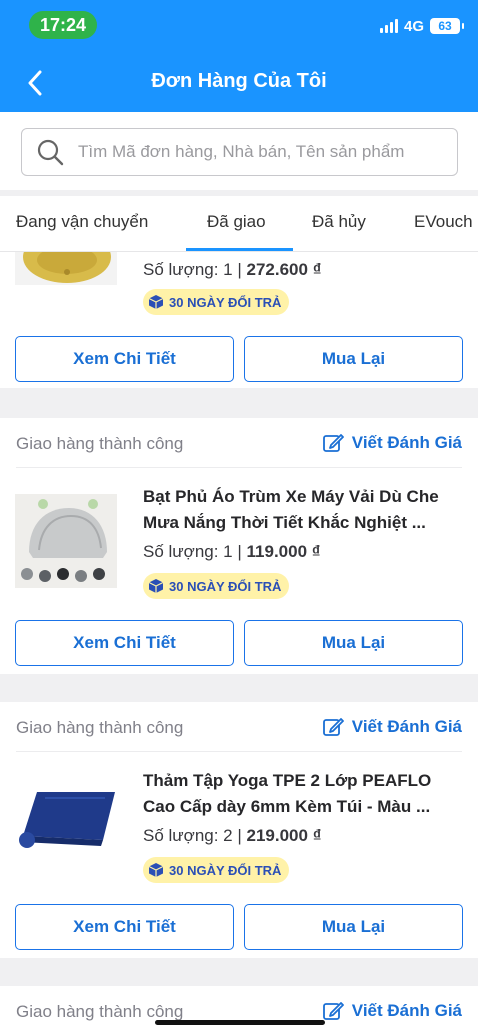 The image size is (478, 1035). I want to click on status-indicators: 4G 63, so click(421, 26).